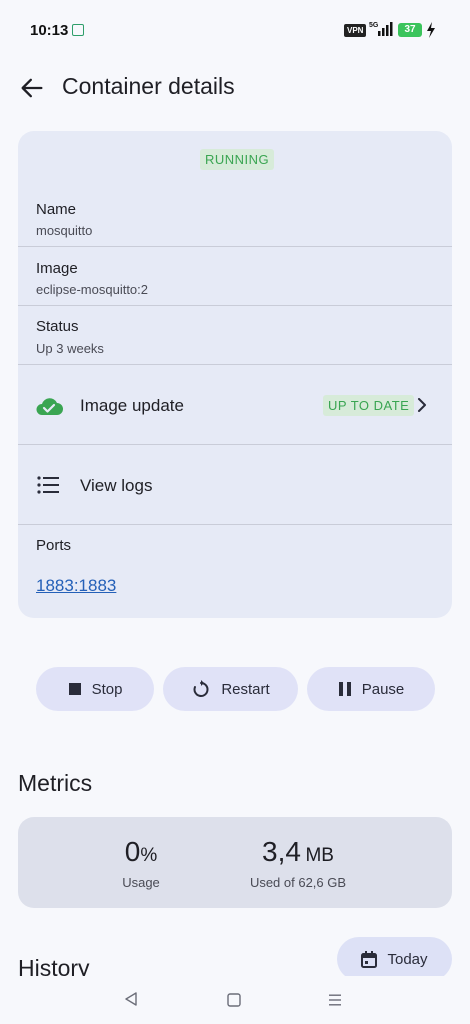 This screenshot has height=1024, width=470. Describe the element at coordinates (410, 30) in the screenshot. I see `battery-icon: 37` at that location.